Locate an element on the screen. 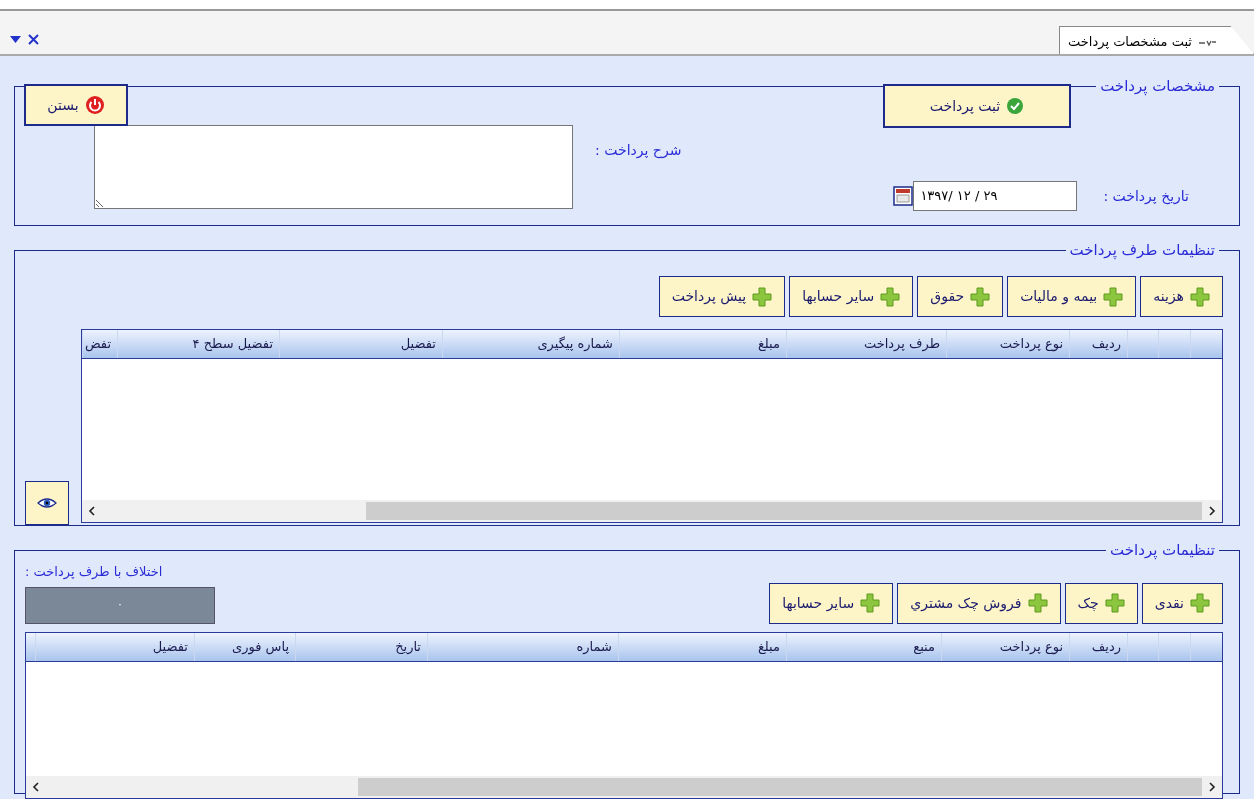  power-icon is located at coordinates (94, 105).